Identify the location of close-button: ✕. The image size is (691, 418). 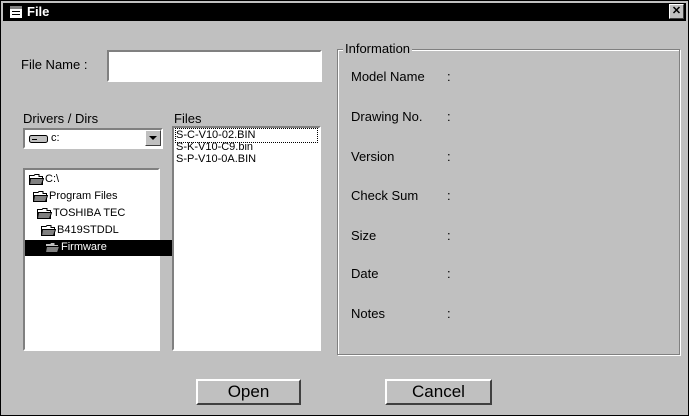
(676, 11).